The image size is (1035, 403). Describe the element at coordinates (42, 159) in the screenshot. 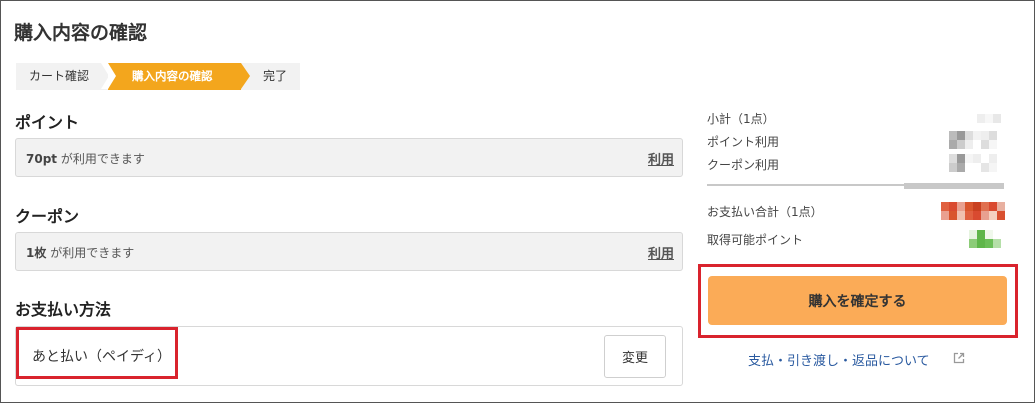

I see `points-value: 70pt` at that location.